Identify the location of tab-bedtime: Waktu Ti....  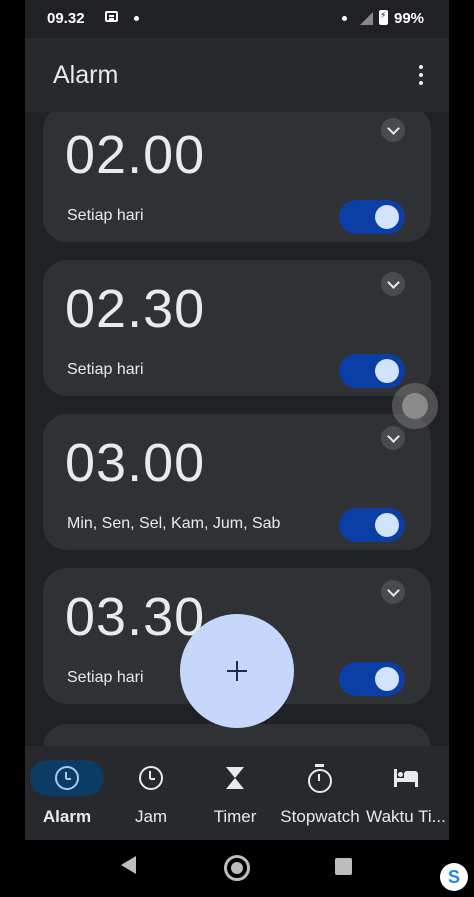
(406, 793).